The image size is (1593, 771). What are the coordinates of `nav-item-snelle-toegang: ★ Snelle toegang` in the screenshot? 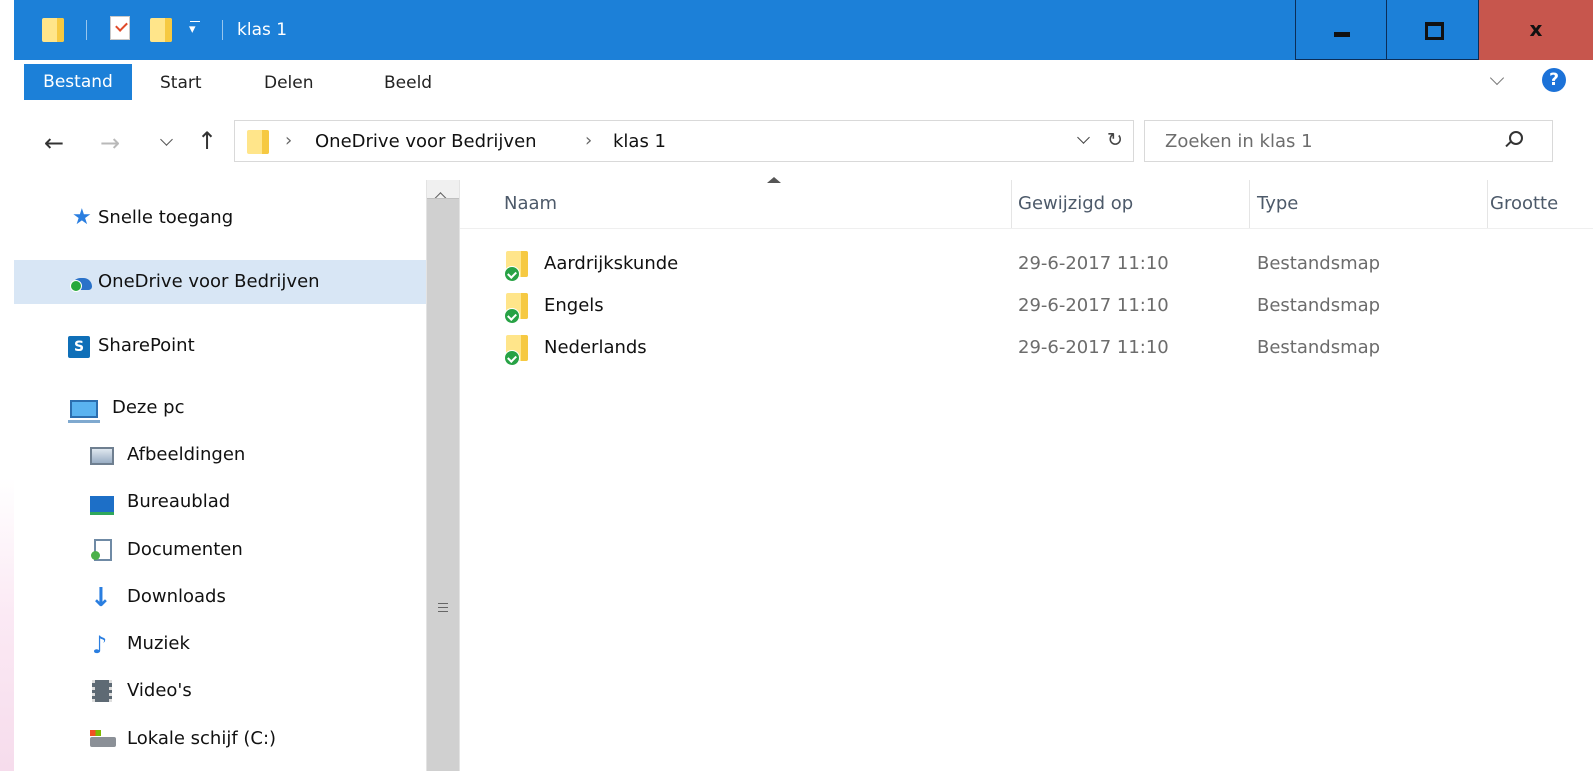 It's located at (220, 218).